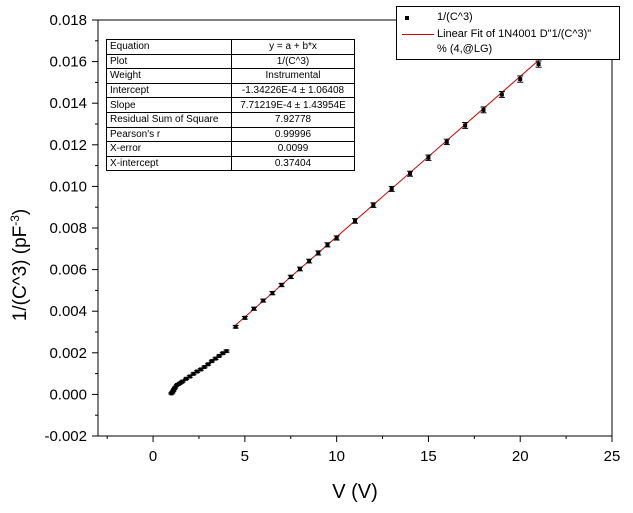  Describe the element at coordinates (418, 34) in the screenshot. I see `legend-marker-fit-line` at that location.